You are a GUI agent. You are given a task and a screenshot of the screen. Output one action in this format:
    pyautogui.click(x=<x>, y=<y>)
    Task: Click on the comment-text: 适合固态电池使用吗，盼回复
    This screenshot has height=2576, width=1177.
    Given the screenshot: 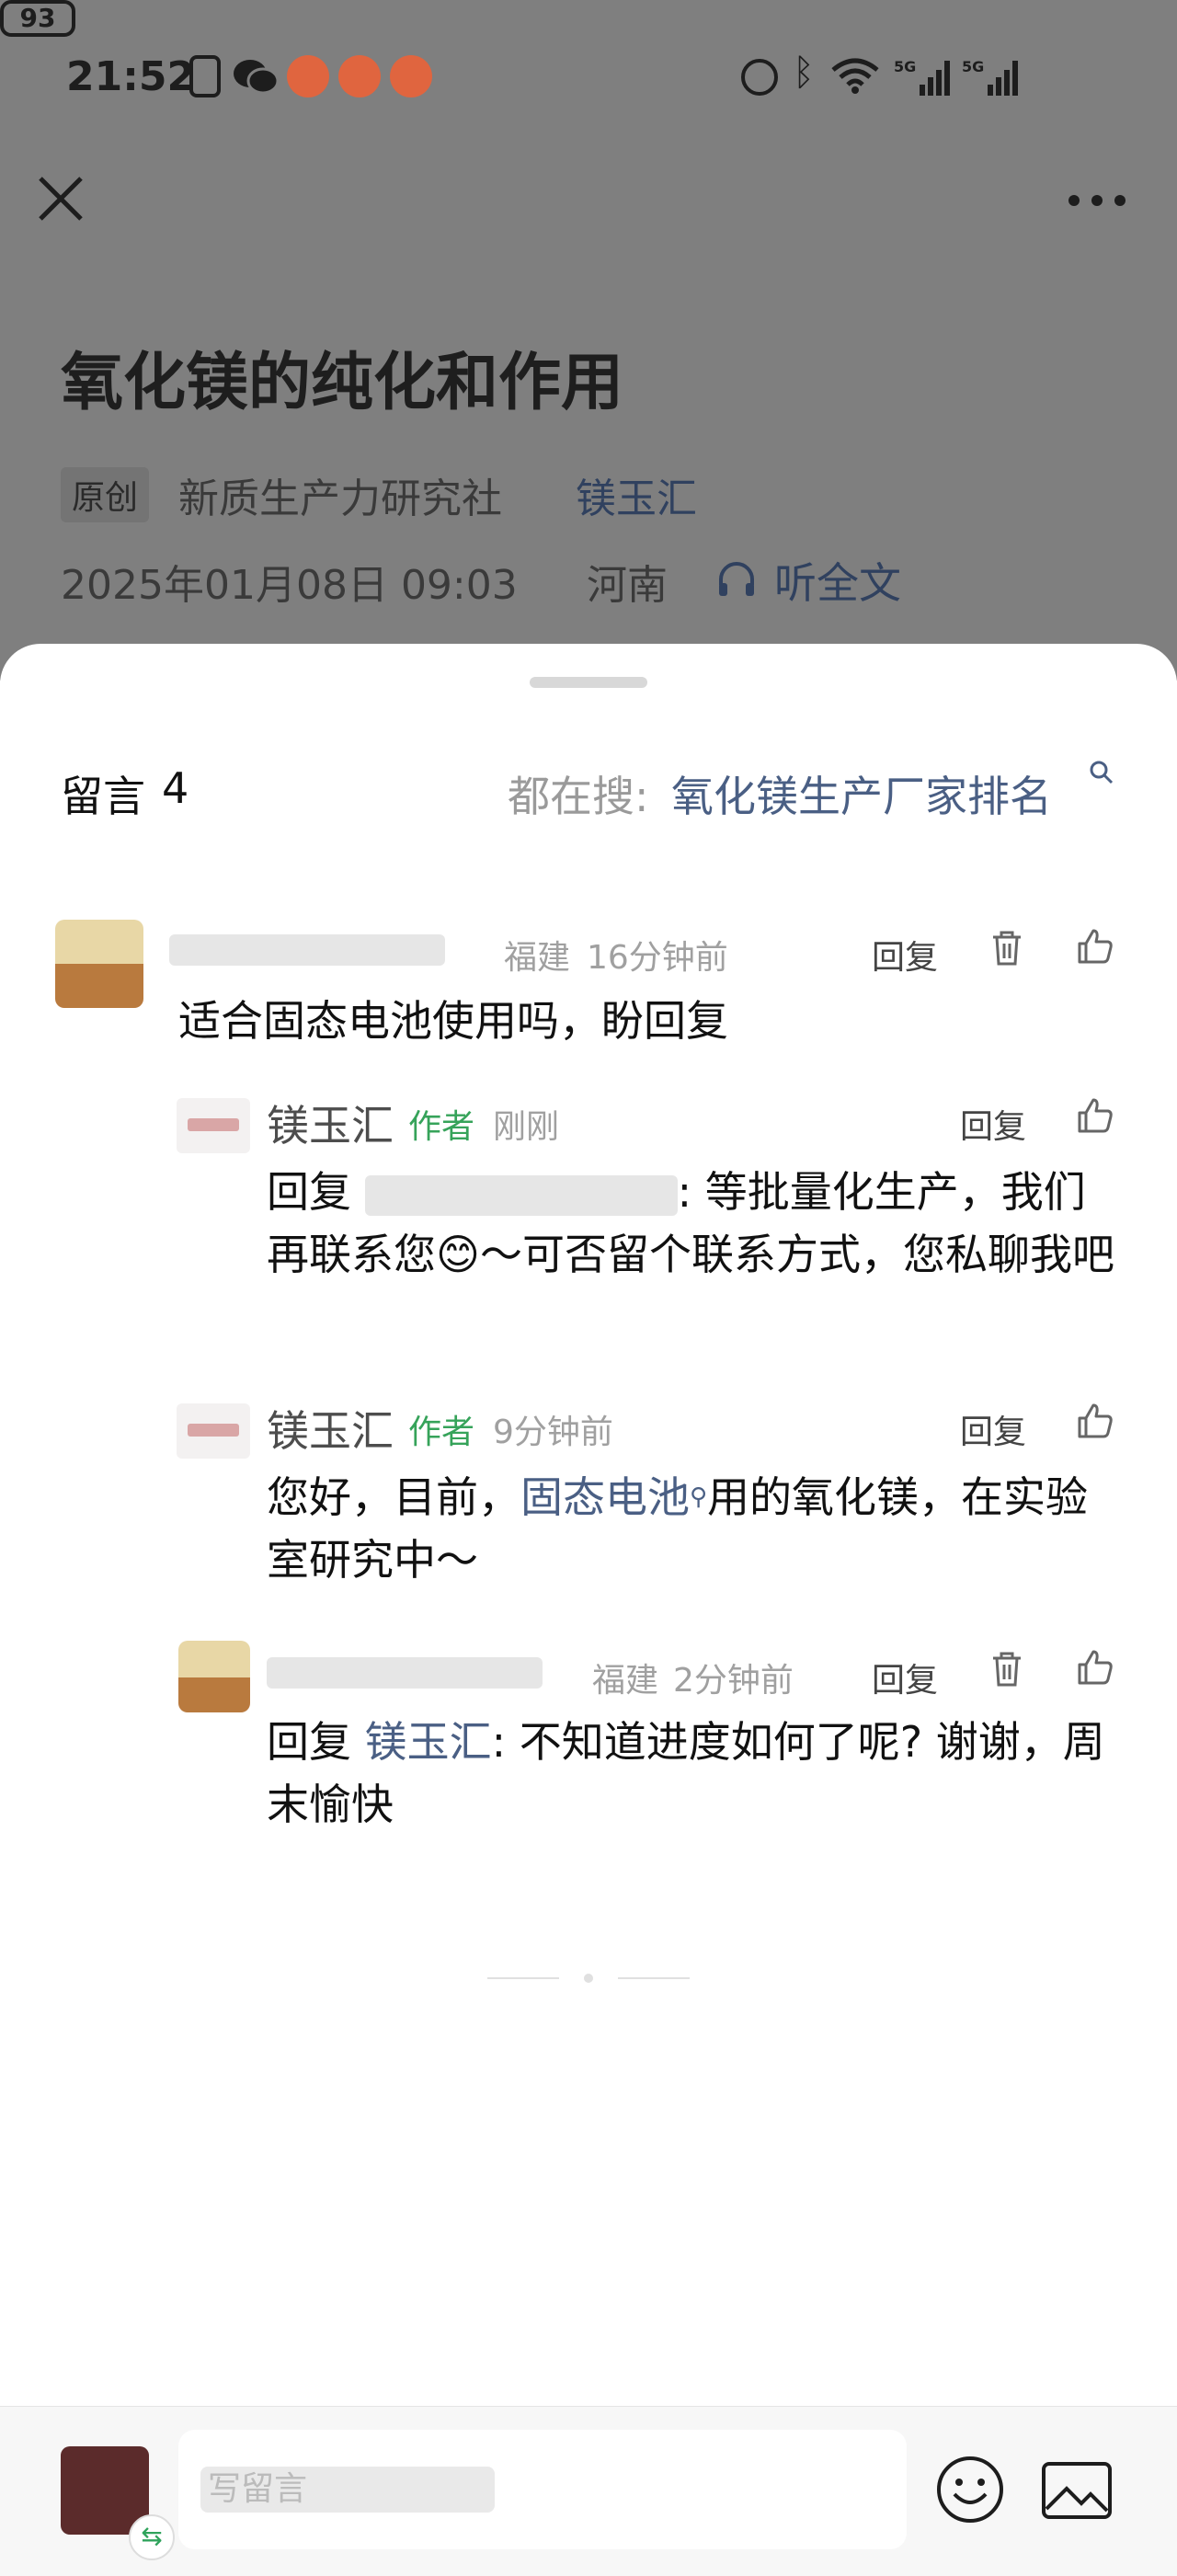 What is the action you would take?
    pyautogui.click(x=453, y=1021)
    